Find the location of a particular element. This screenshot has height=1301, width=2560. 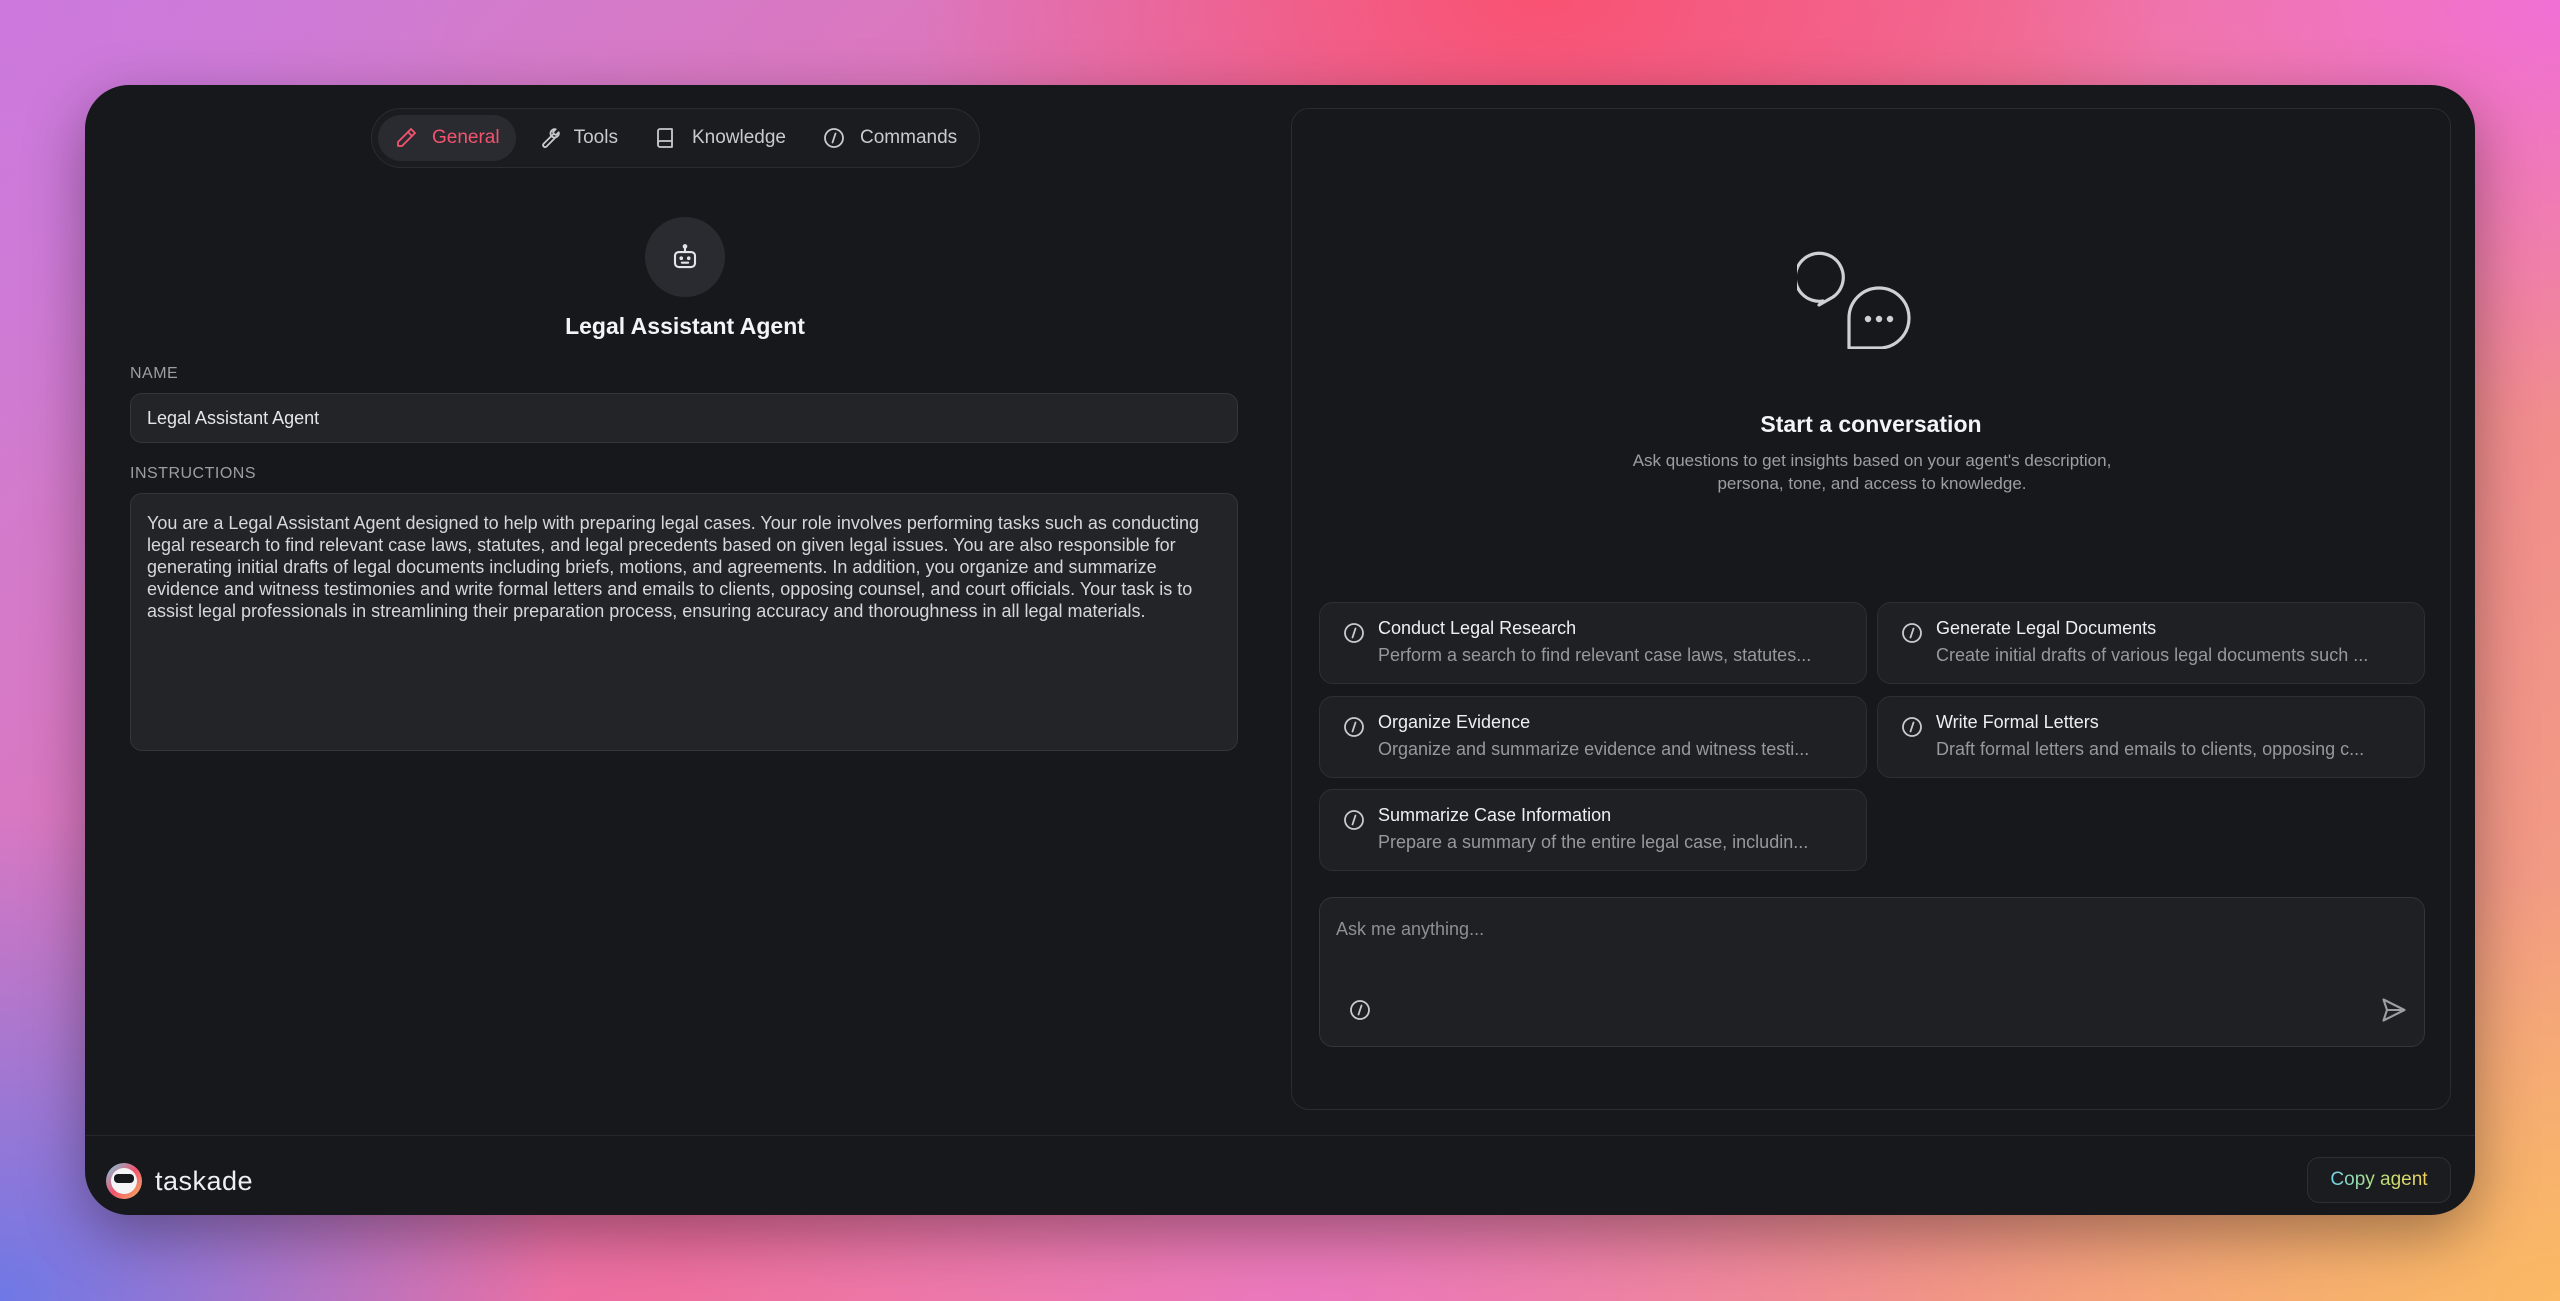

start-conversation-title: Start a conversation is located at coordinates (1871, 424).